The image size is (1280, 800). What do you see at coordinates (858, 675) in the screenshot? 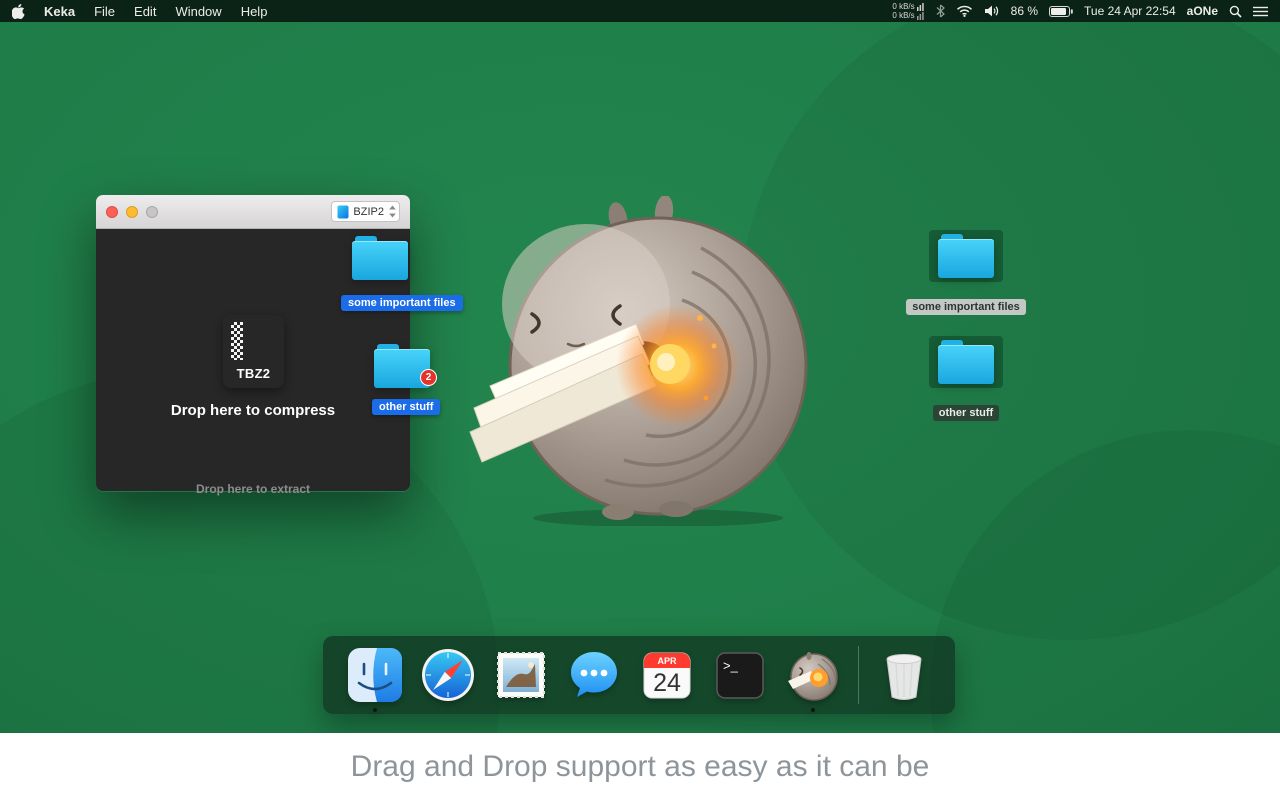
I see `dock-separator` at bounding box center [858, 675].